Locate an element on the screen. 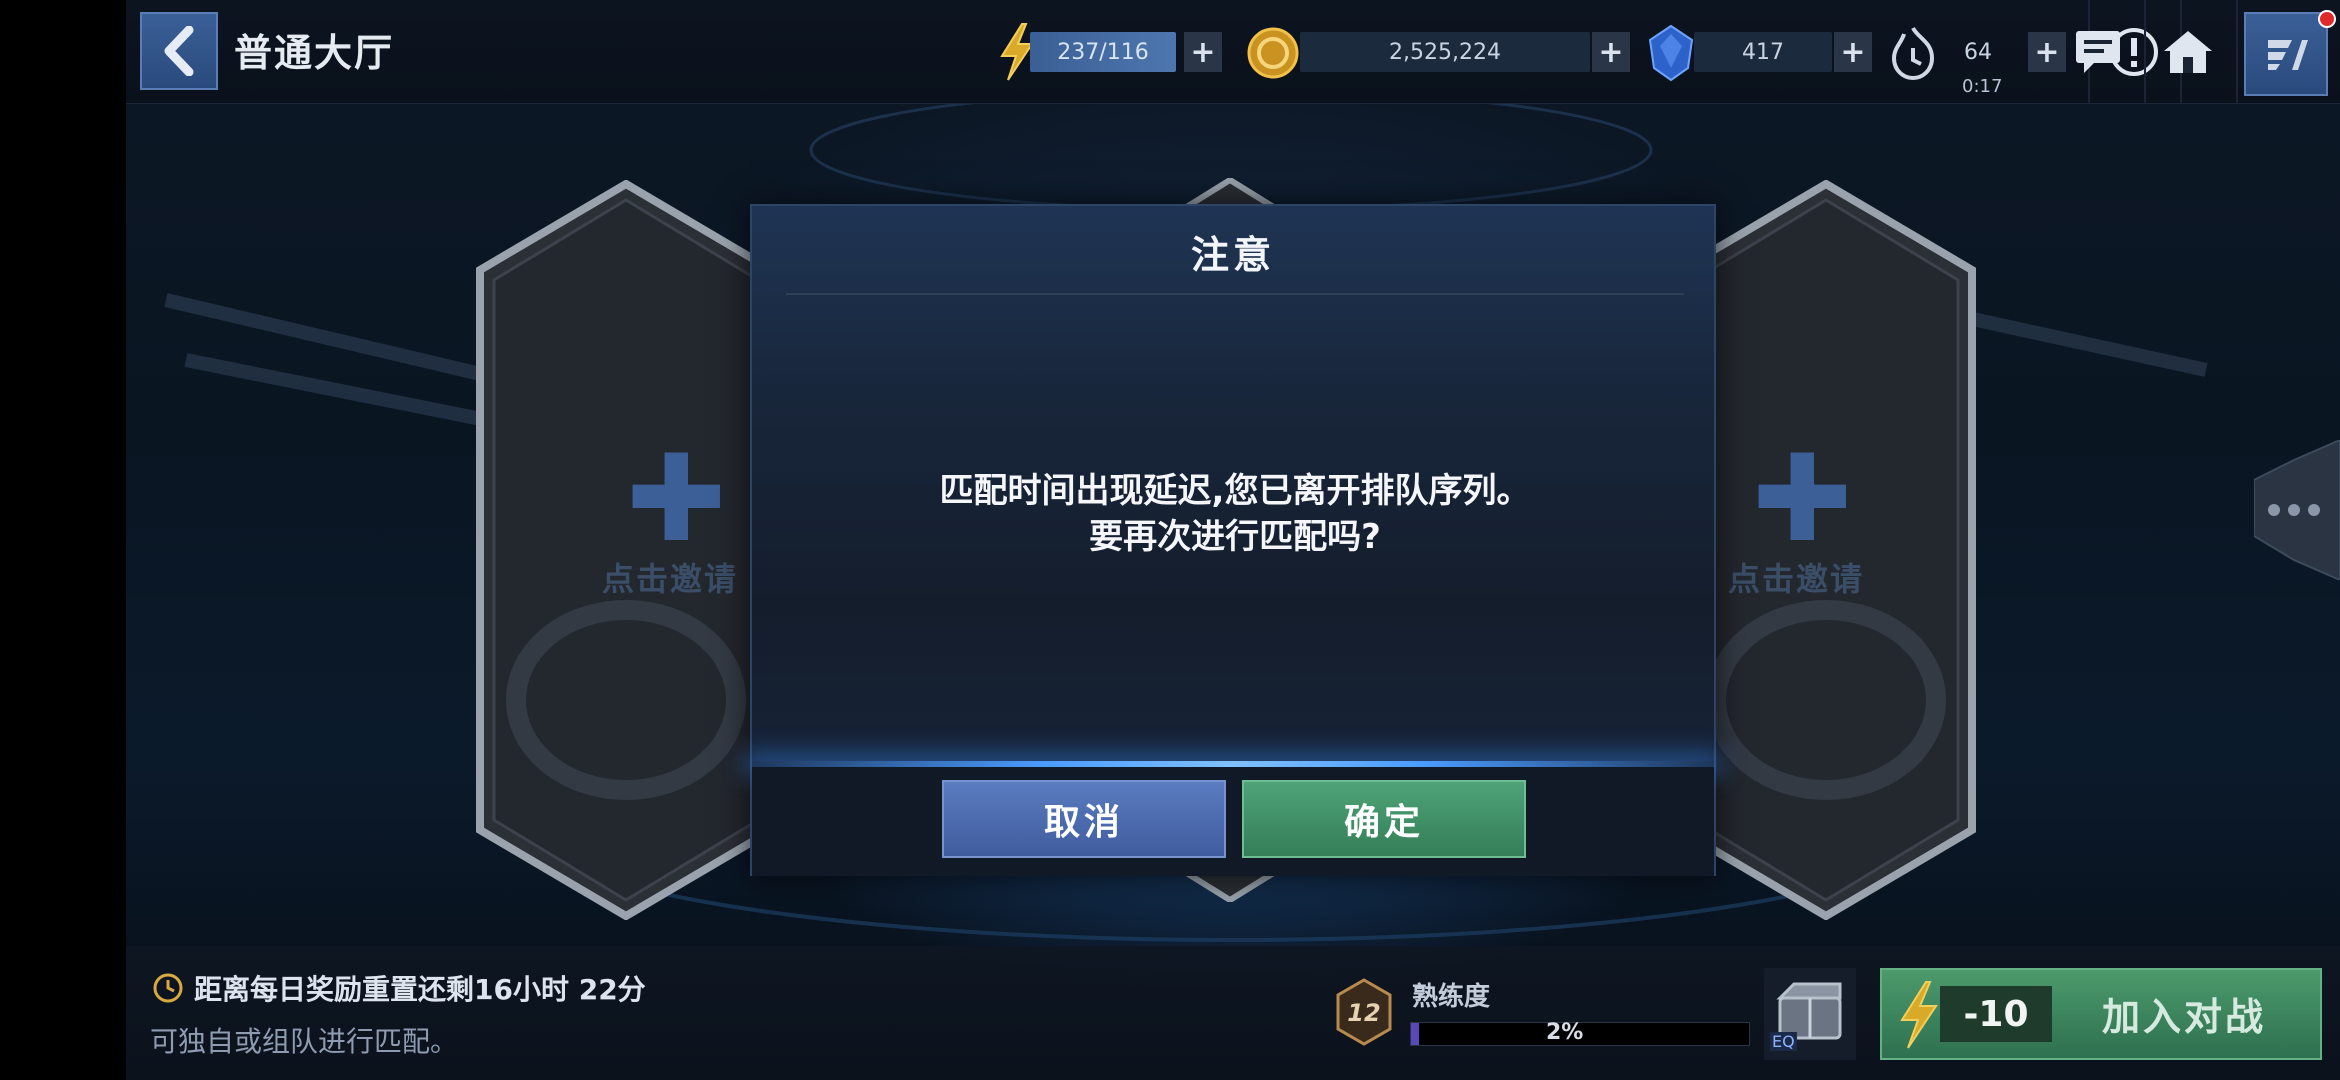 The height and width of the screenshot is (1080, 2340). dialog-message: 匹配时间出现延迟,您已离开排队序列。 要再次进行匹配吗? is located at coordinates (1235, 514).